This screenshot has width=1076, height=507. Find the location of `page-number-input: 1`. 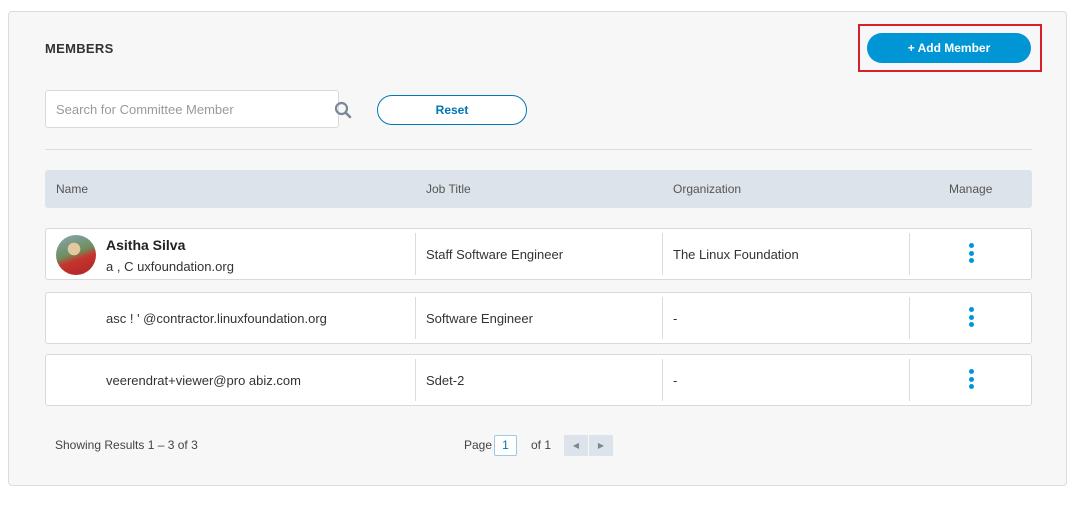

page-number-input: 1 is located at coordinates (505, 445).